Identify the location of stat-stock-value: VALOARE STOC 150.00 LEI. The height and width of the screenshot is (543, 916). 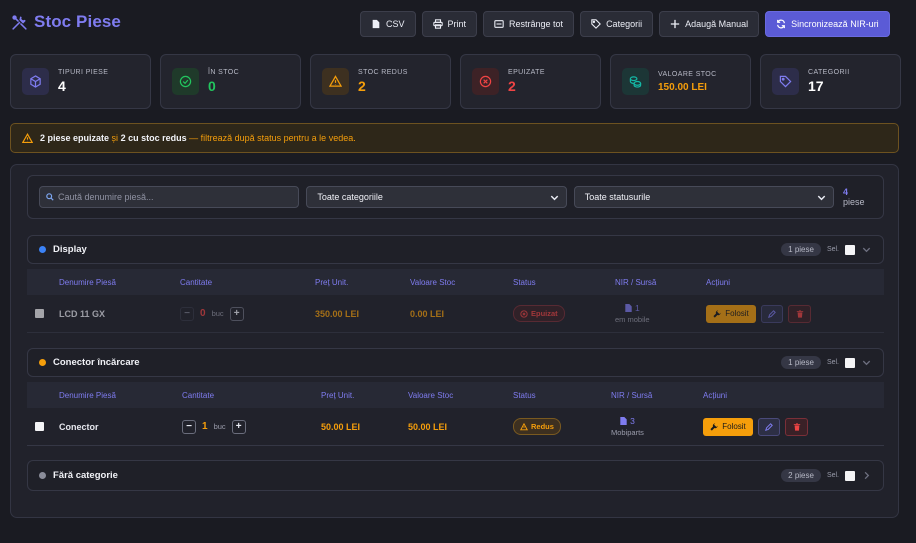
(680, 81).